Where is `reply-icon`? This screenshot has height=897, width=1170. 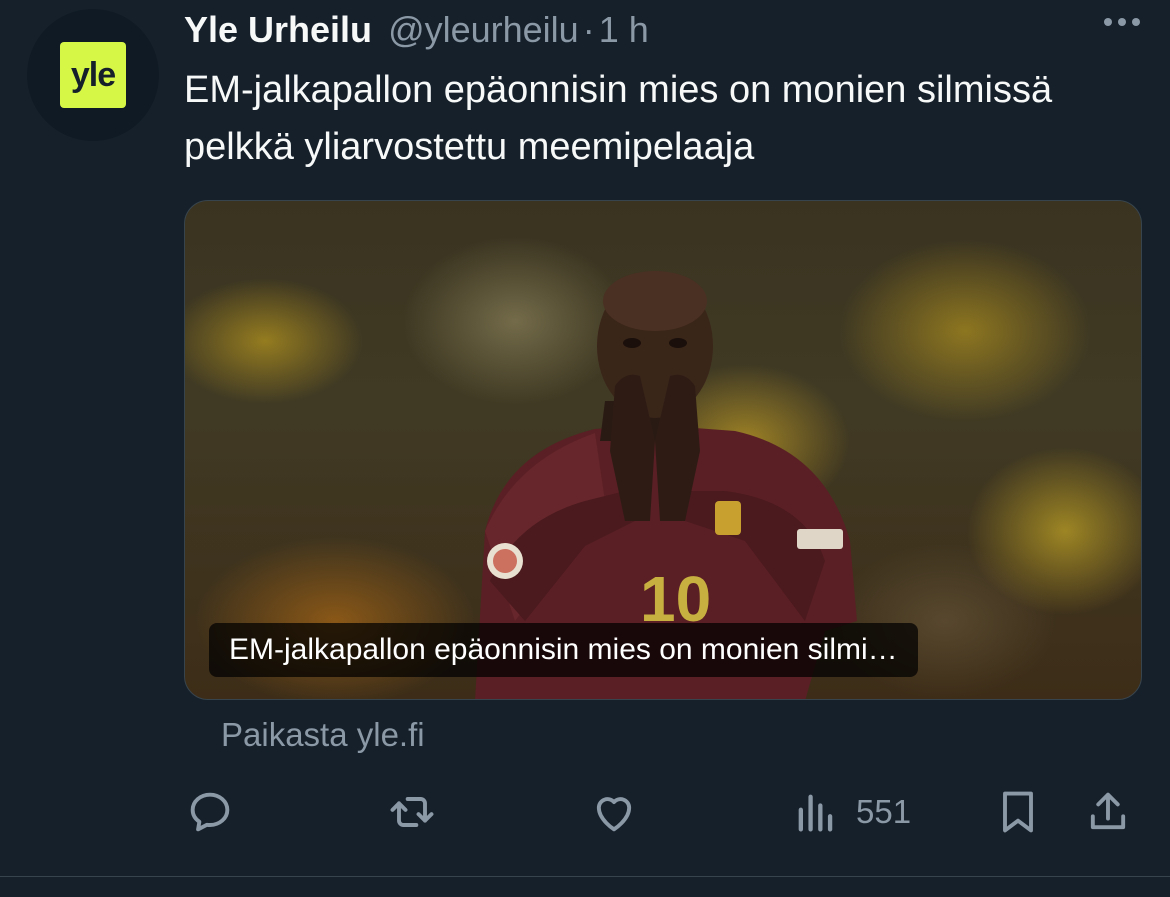 reply-icon is located at coordinates (210, 812).